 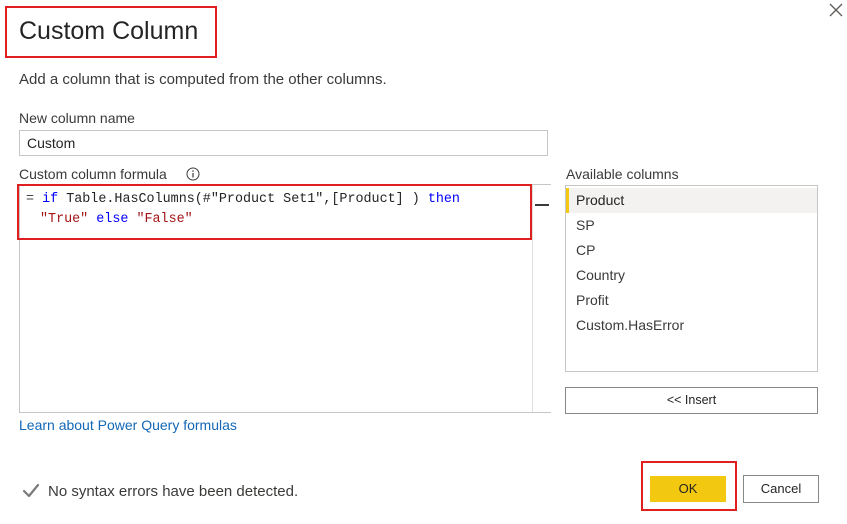 I want to click on syntax-status-text: No syntax errors have been detected., so click(x=173, y=491).